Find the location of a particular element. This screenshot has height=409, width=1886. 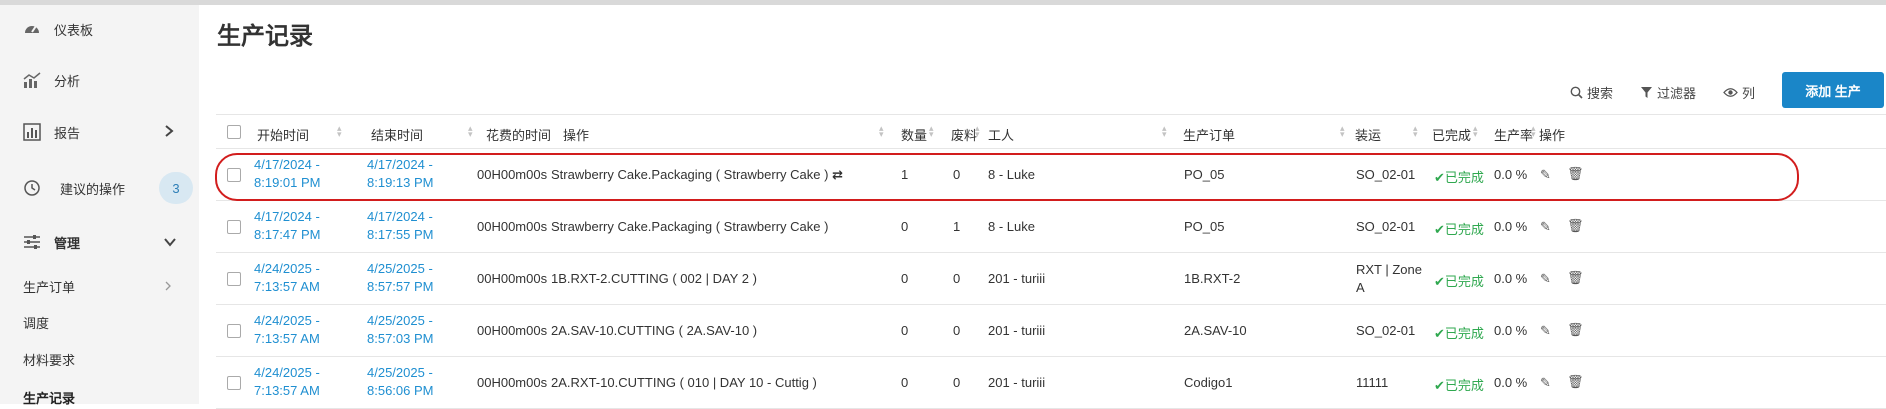

end-time-link: 4/25/2025 -8:57:57 PM is located at coordinates (400, 278).